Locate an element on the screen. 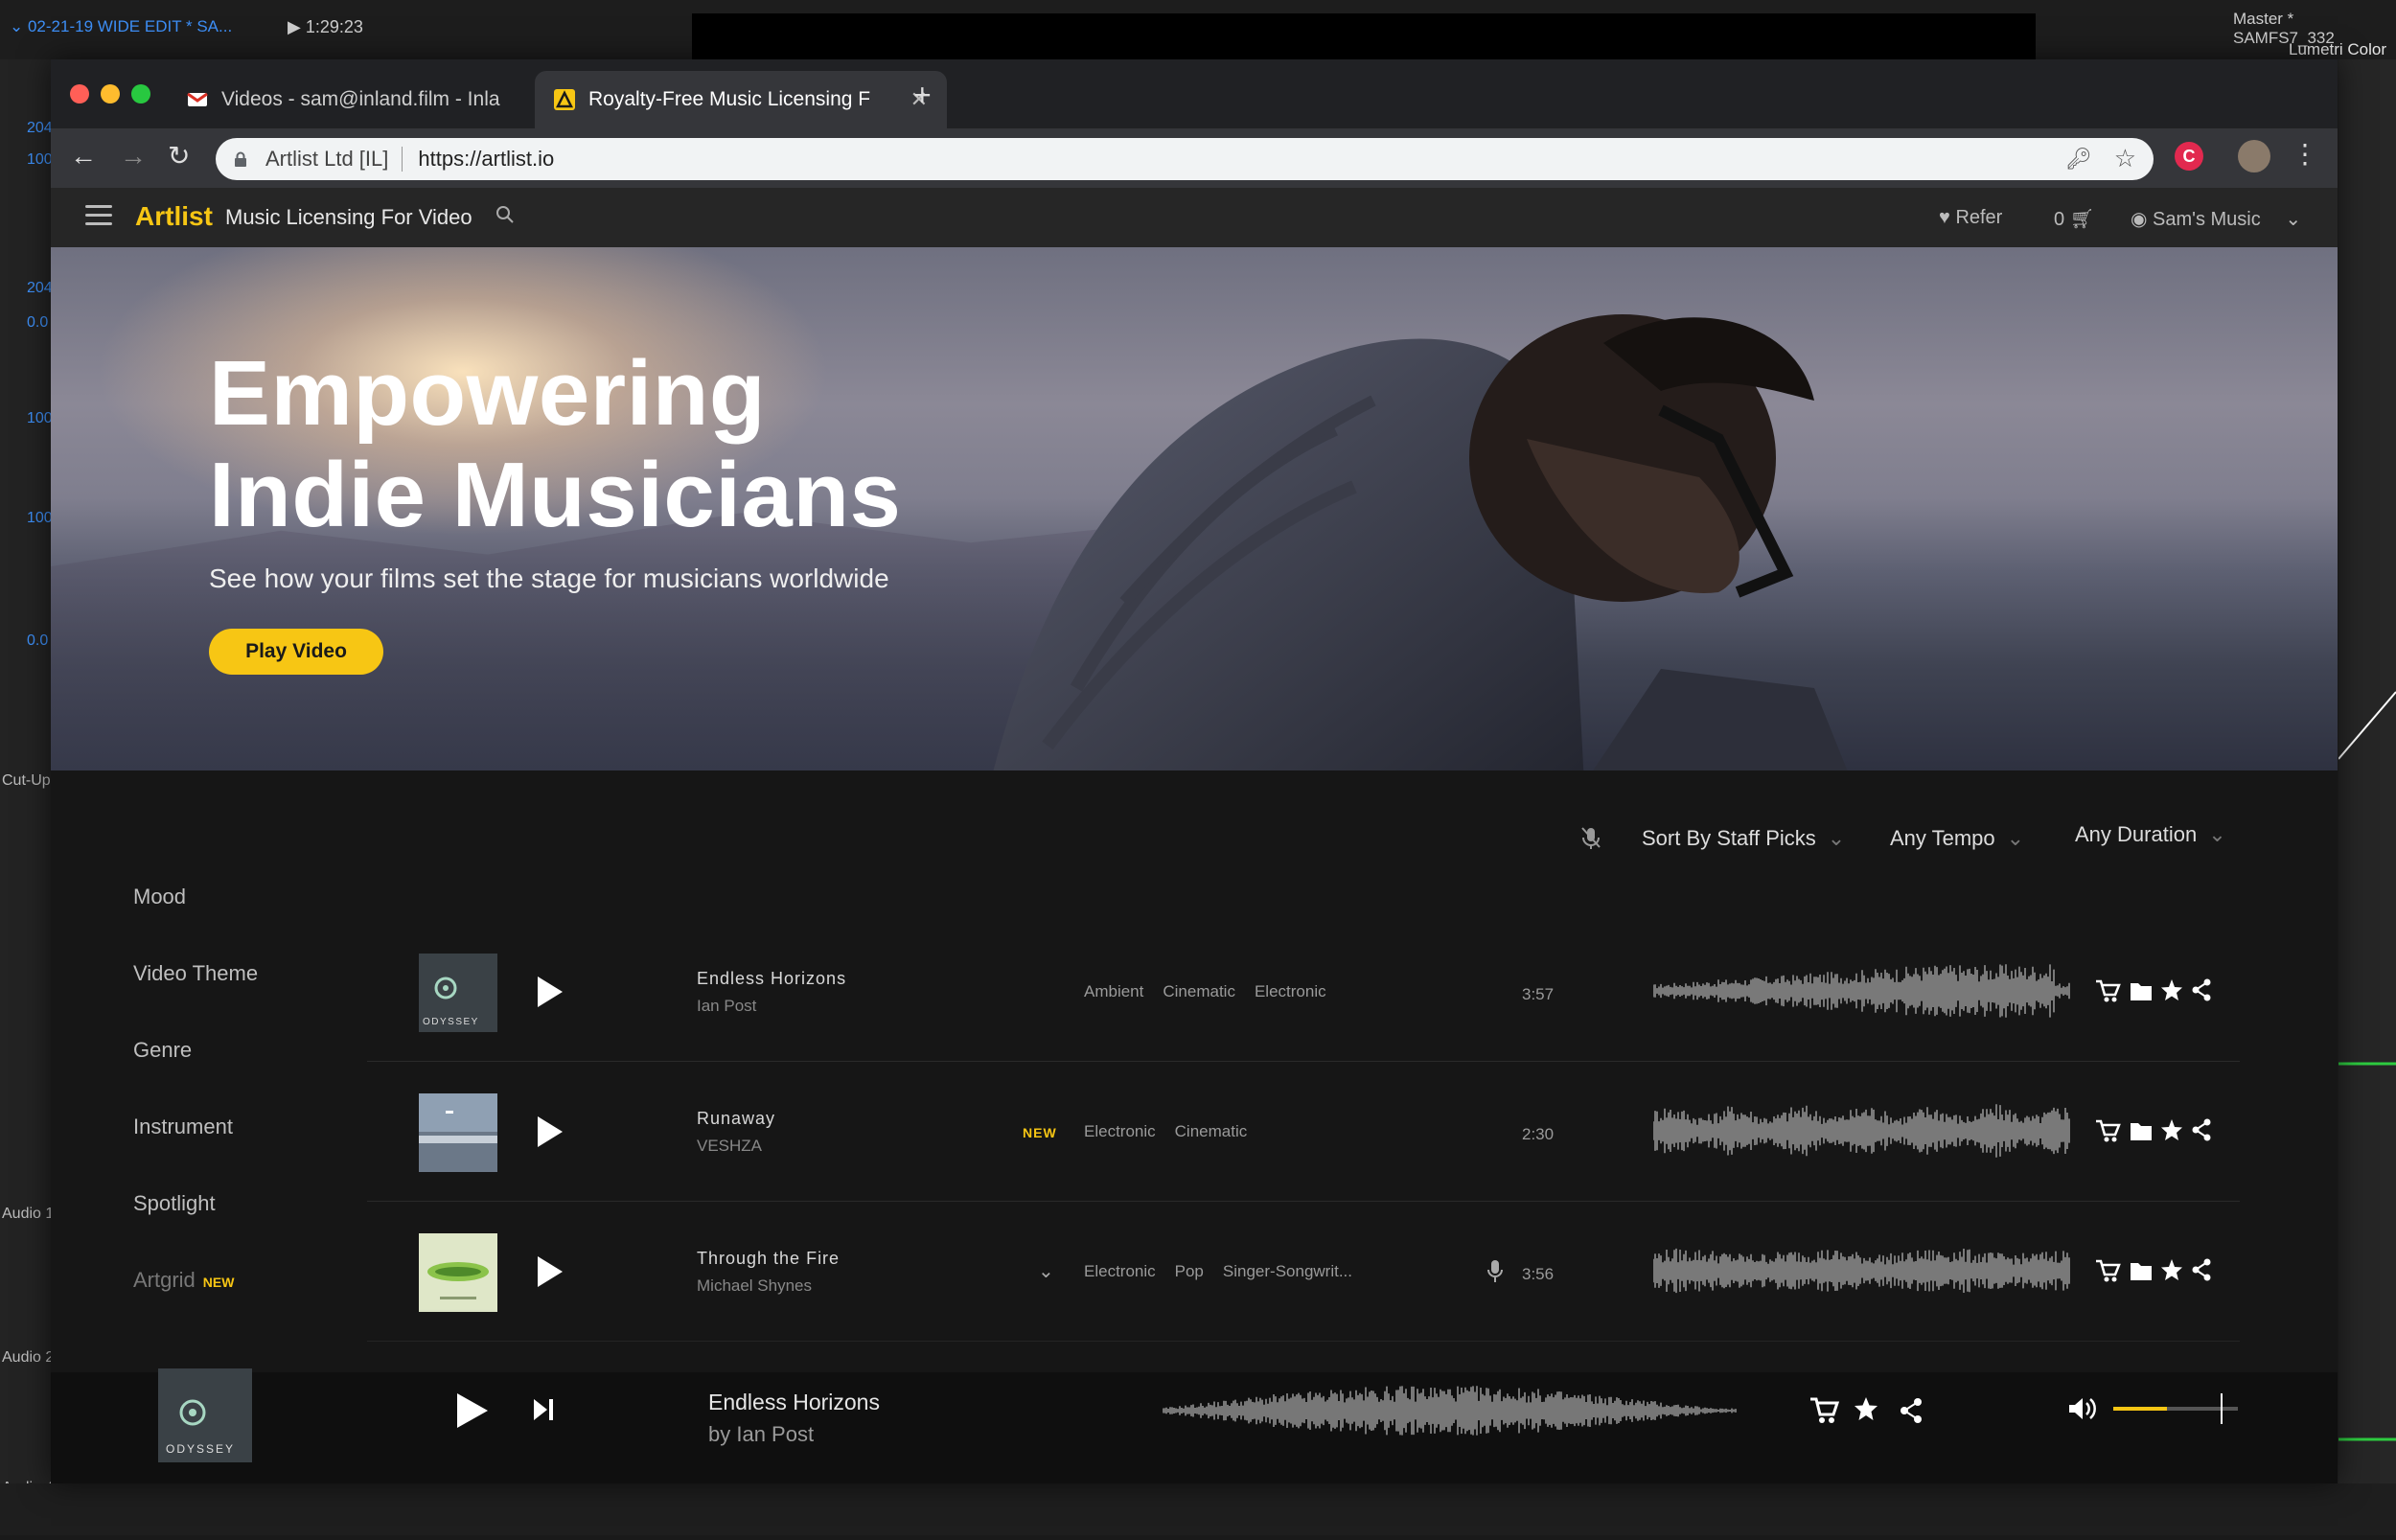 The height and width of the screenshot is (1540, 2396). hero-person-image is located at coordinates (1421, 542).